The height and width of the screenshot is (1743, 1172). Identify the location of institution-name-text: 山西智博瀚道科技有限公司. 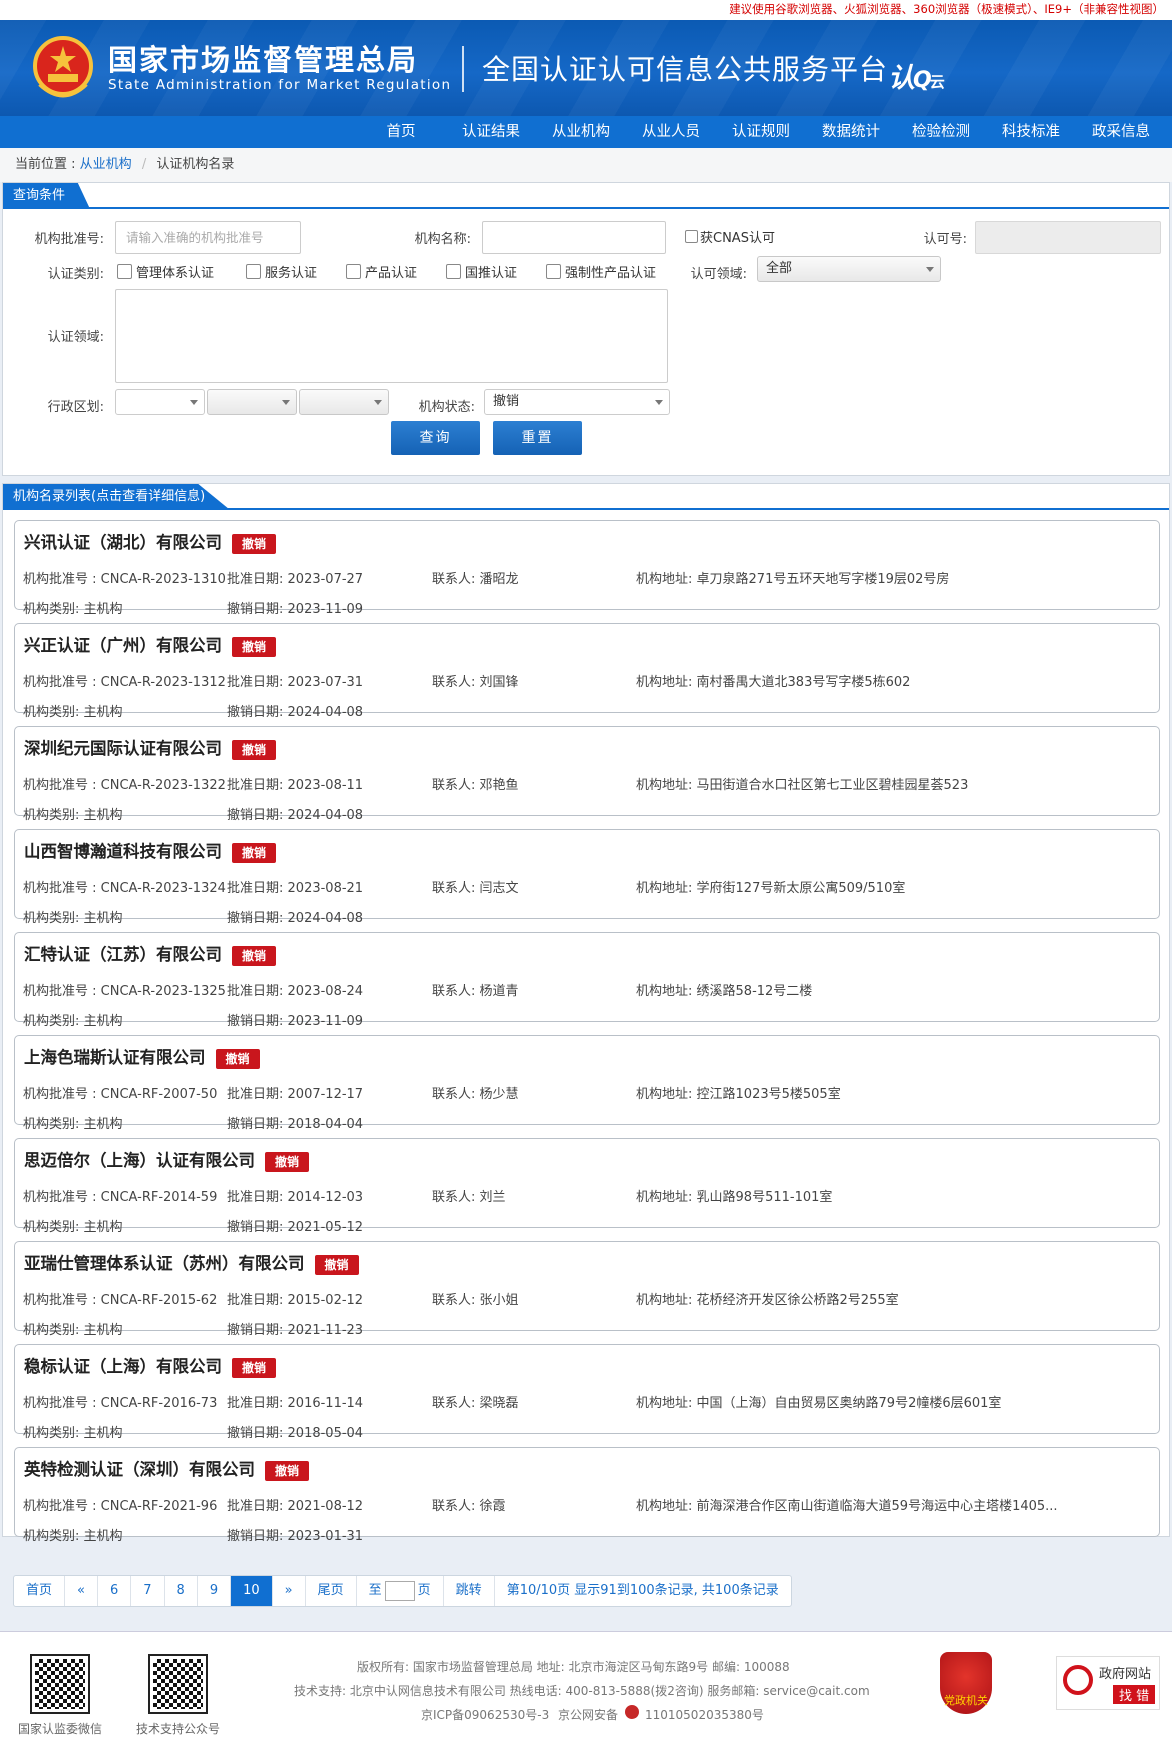
(123, 851).